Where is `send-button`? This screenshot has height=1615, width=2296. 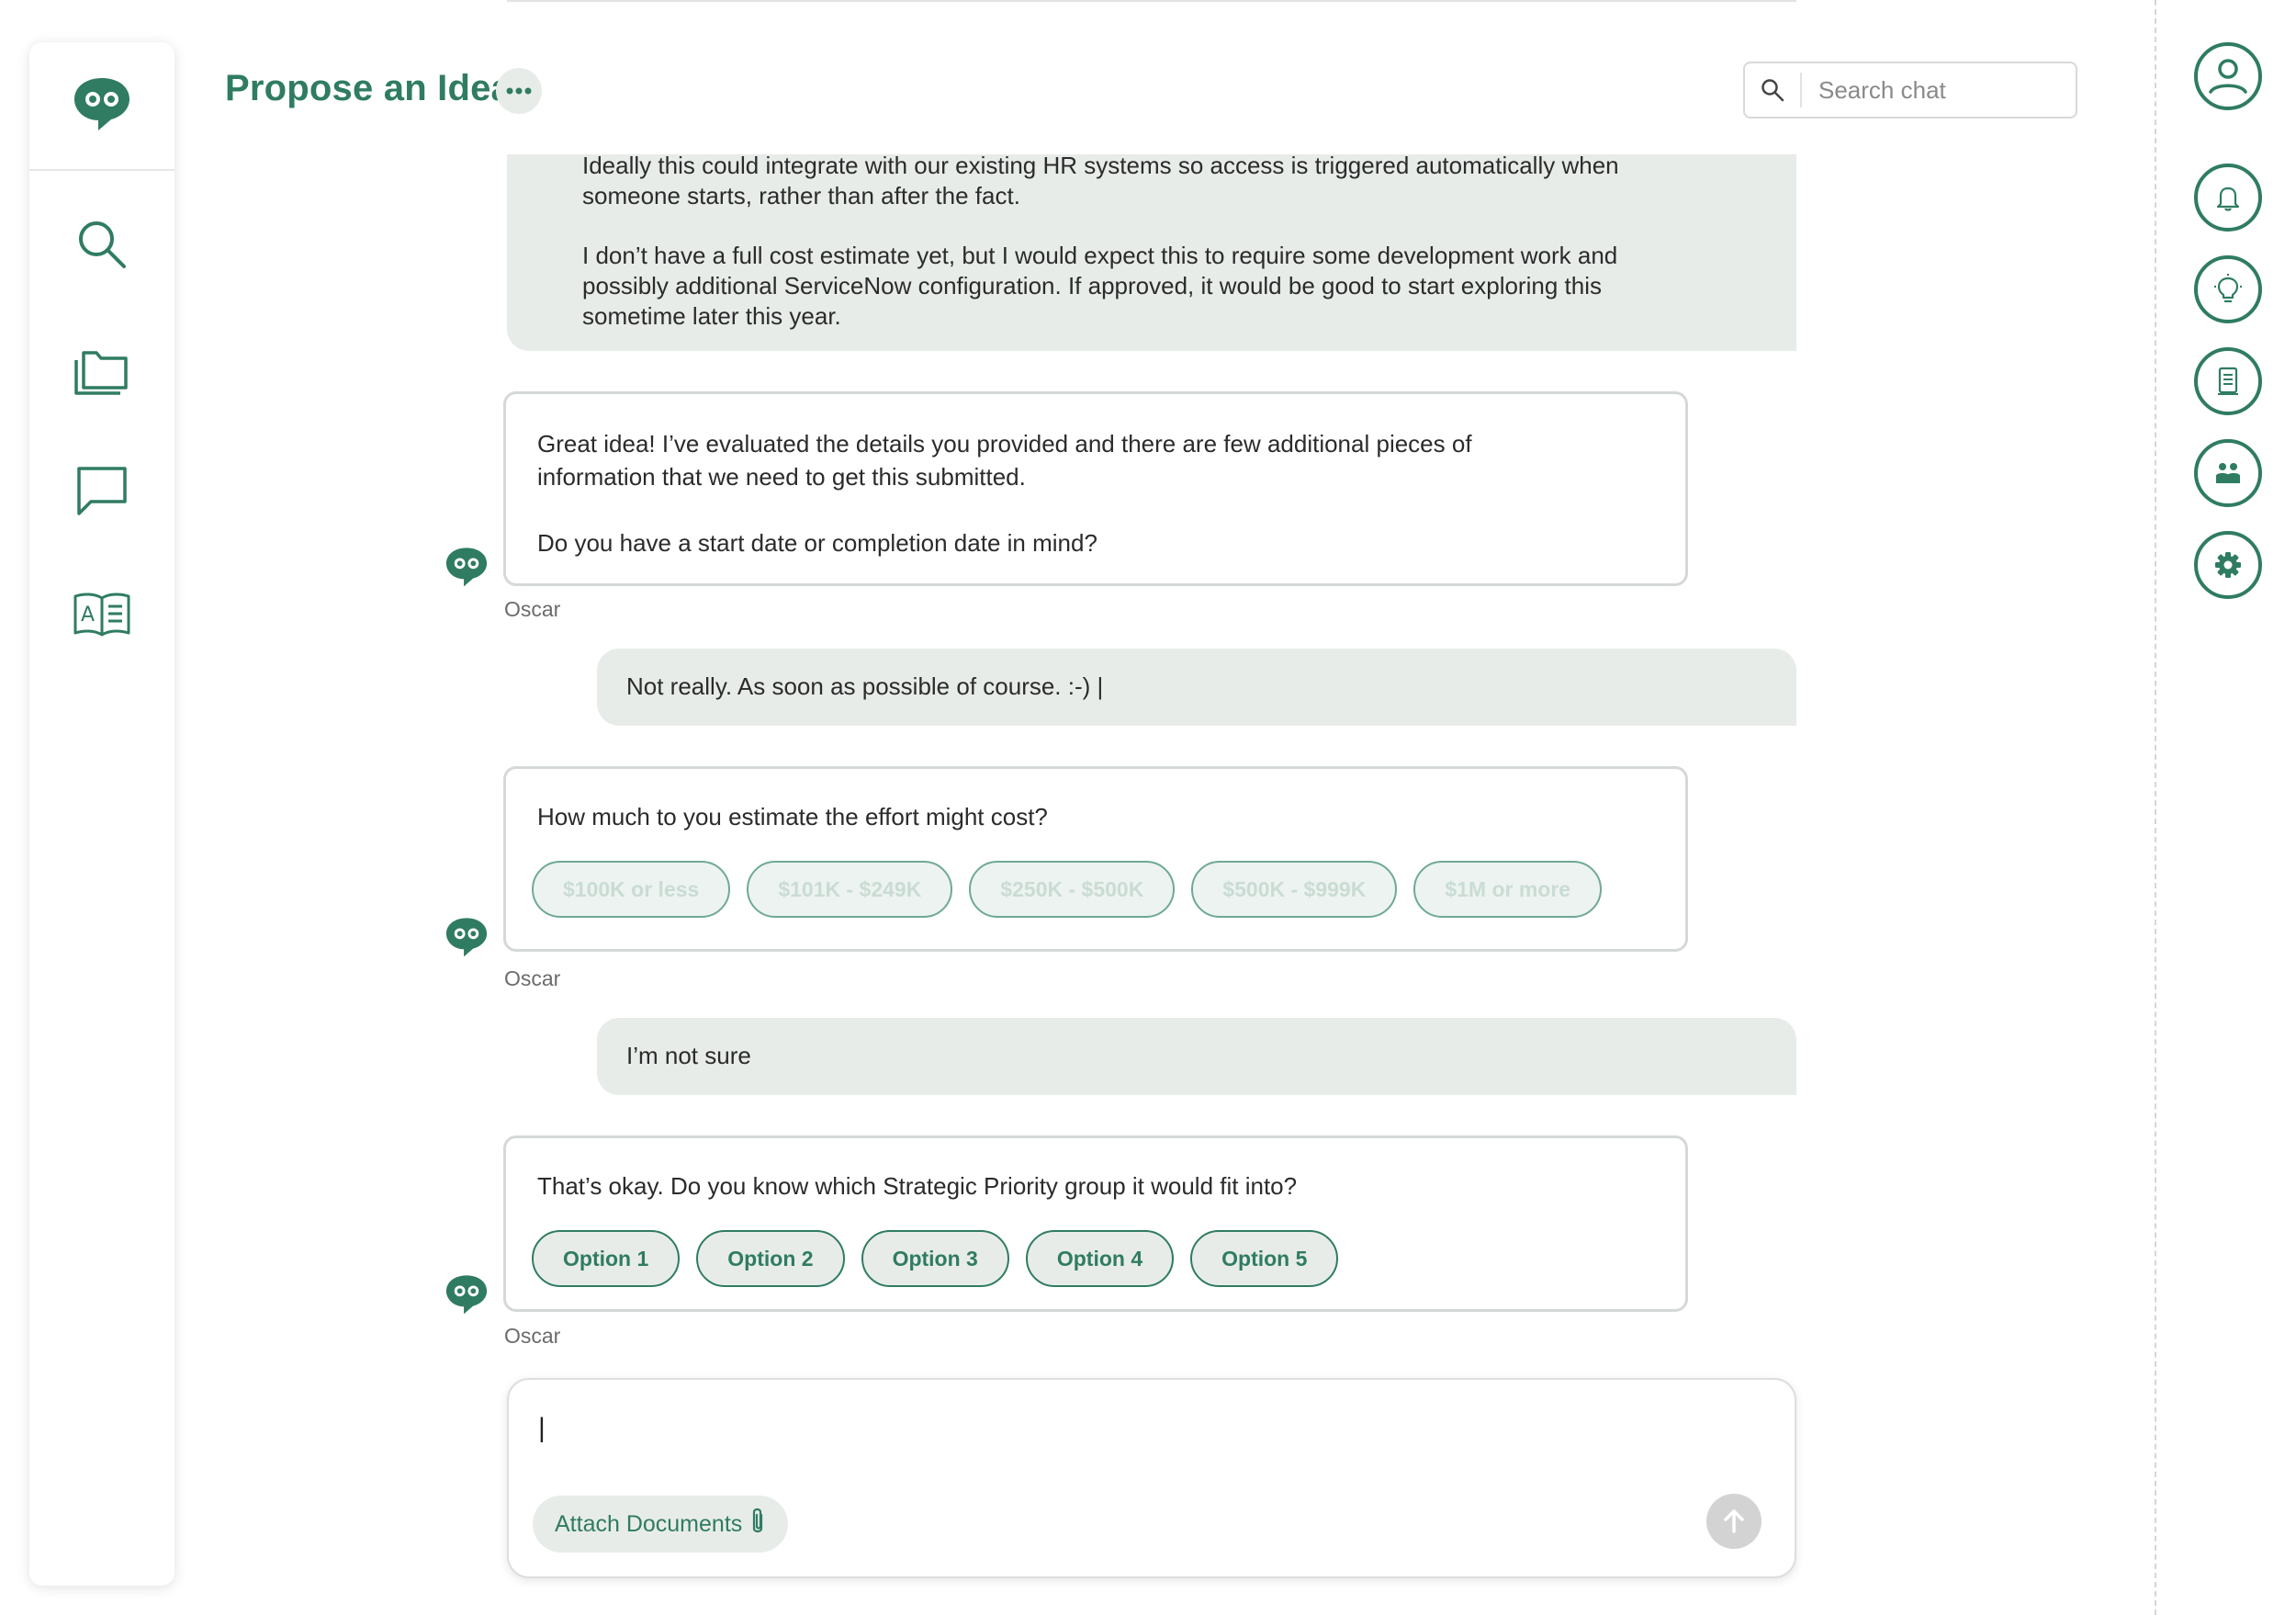 send-button is located at coordinates (1733, 1521).